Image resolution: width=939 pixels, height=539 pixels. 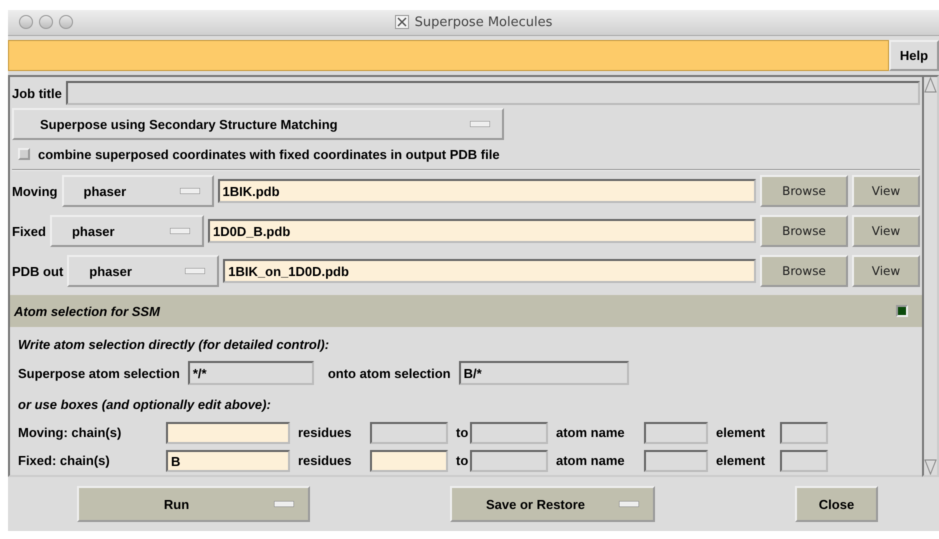 What do you see at coordinates (66, 22) in the screenshot?
I see `window-zoom-button` at bounding box center [66, 22].